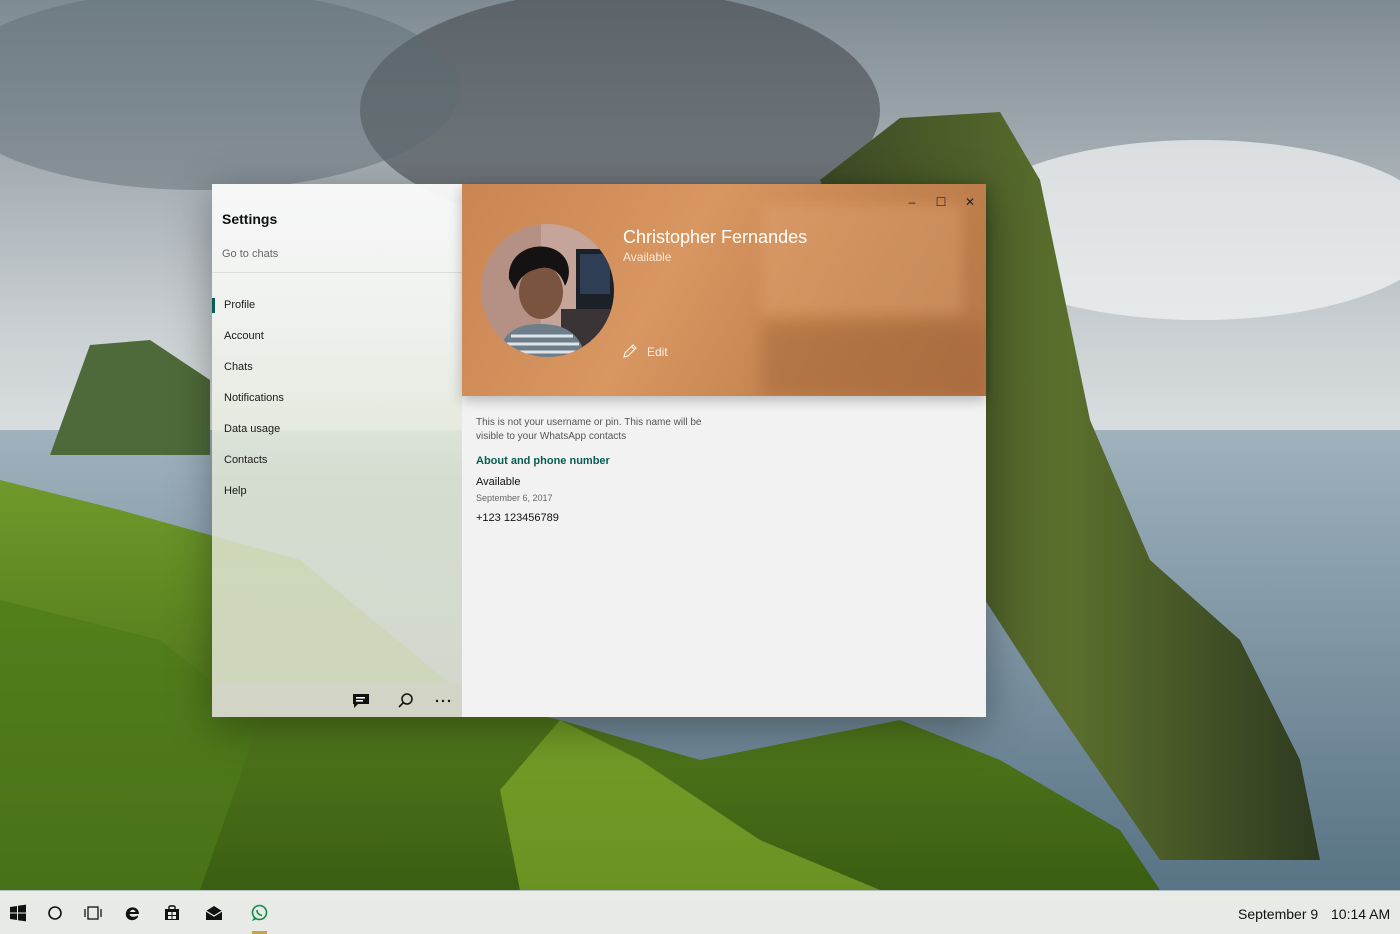  Describe the element at coordinates (337, 700) in the screenshot. I see `sidebar-toolbar` at that location.